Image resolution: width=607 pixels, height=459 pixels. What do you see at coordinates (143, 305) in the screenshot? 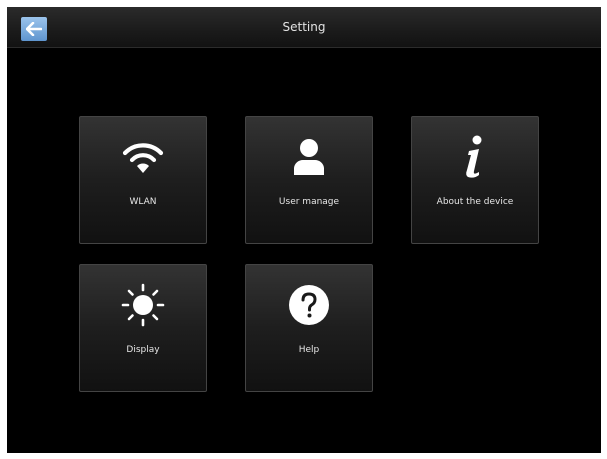
I see `brightness-icon` at bounding box center [143, 305].